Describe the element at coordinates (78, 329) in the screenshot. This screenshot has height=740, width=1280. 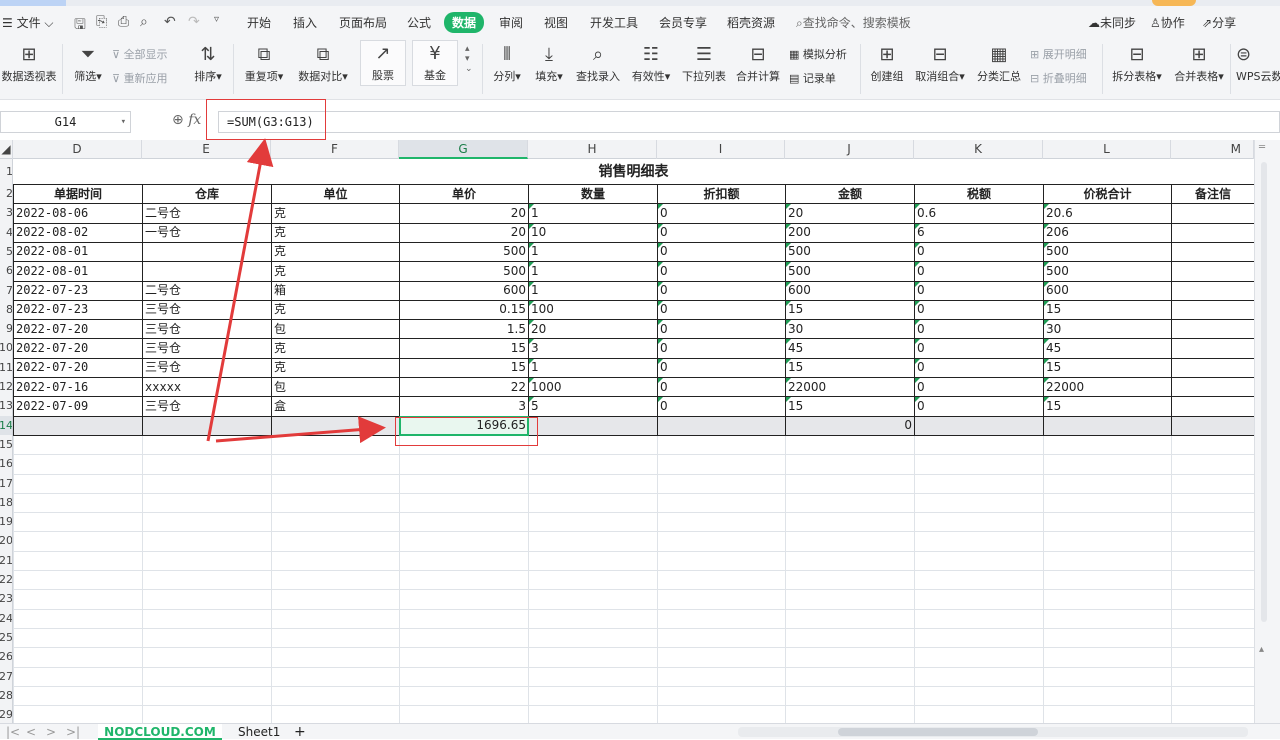
I see `table-cell: 2022-07-20` at that location.